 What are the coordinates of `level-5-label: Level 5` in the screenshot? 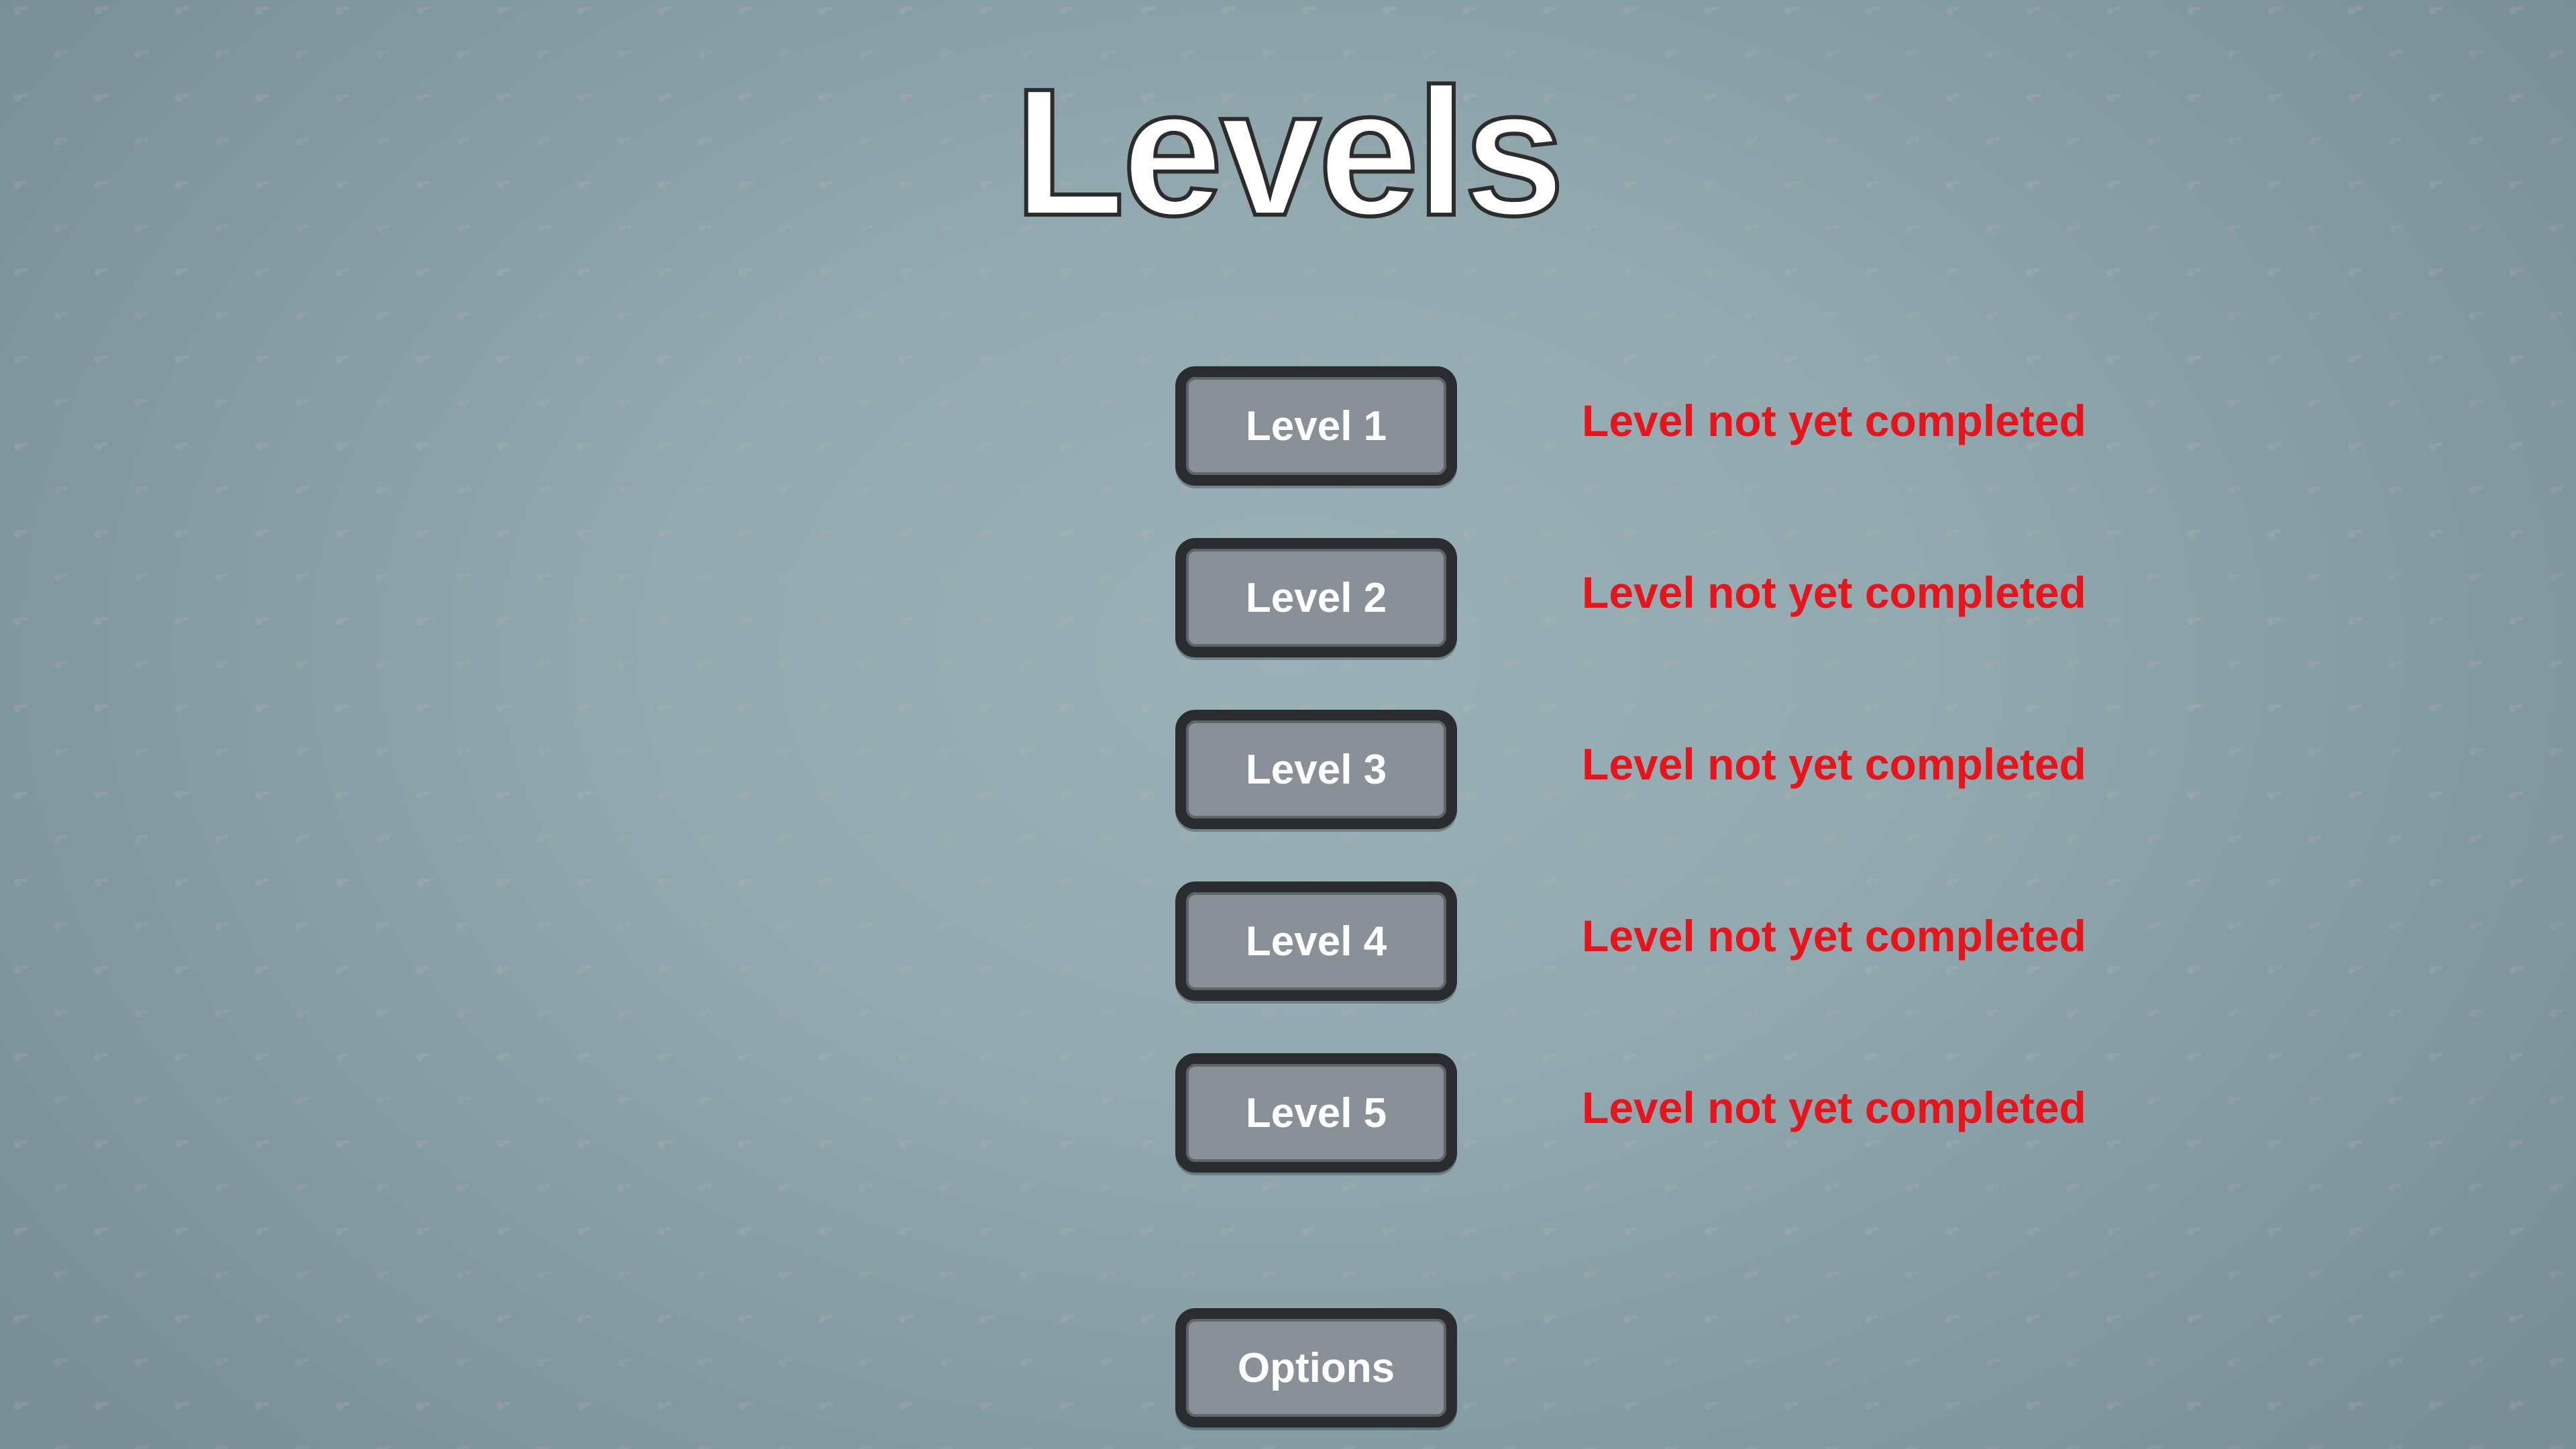 It's located at (1316, 1112).